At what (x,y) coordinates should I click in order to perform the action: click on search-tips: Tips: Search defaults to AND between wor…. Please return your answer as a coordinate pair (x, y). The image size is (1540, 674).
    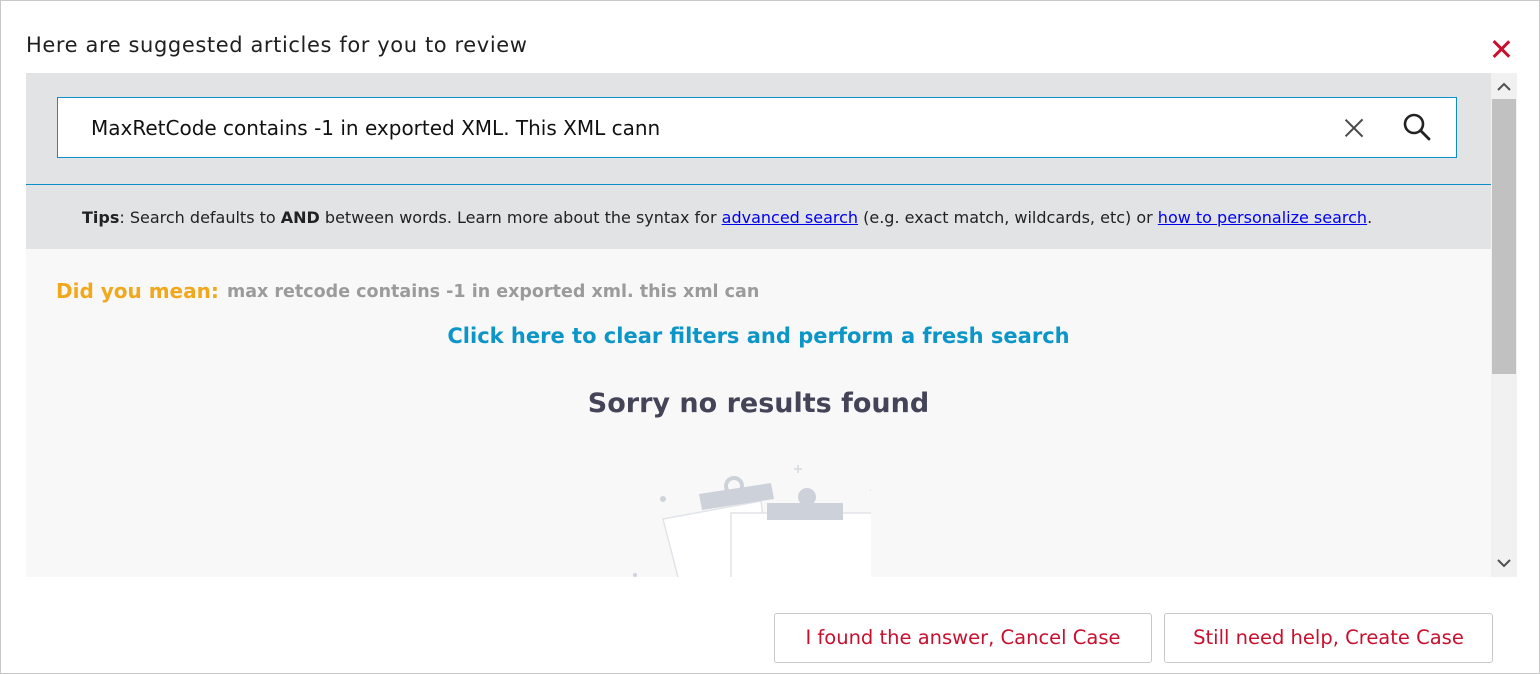
    Looking at the image, I should click on (758, 217).